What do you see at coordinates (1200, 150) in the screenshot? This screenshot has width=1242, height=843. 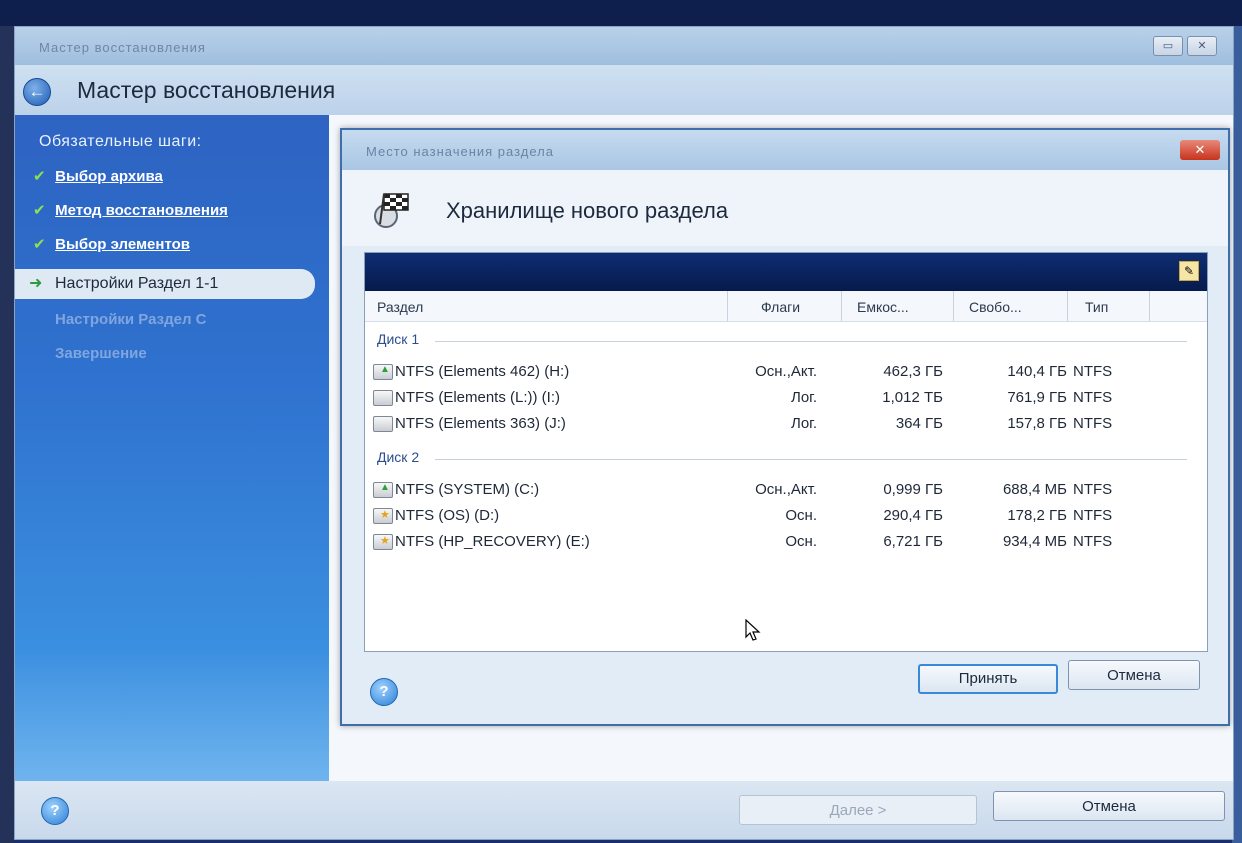 I see `dialog-close-icon: ✕` at bounding box center [1200, 150].